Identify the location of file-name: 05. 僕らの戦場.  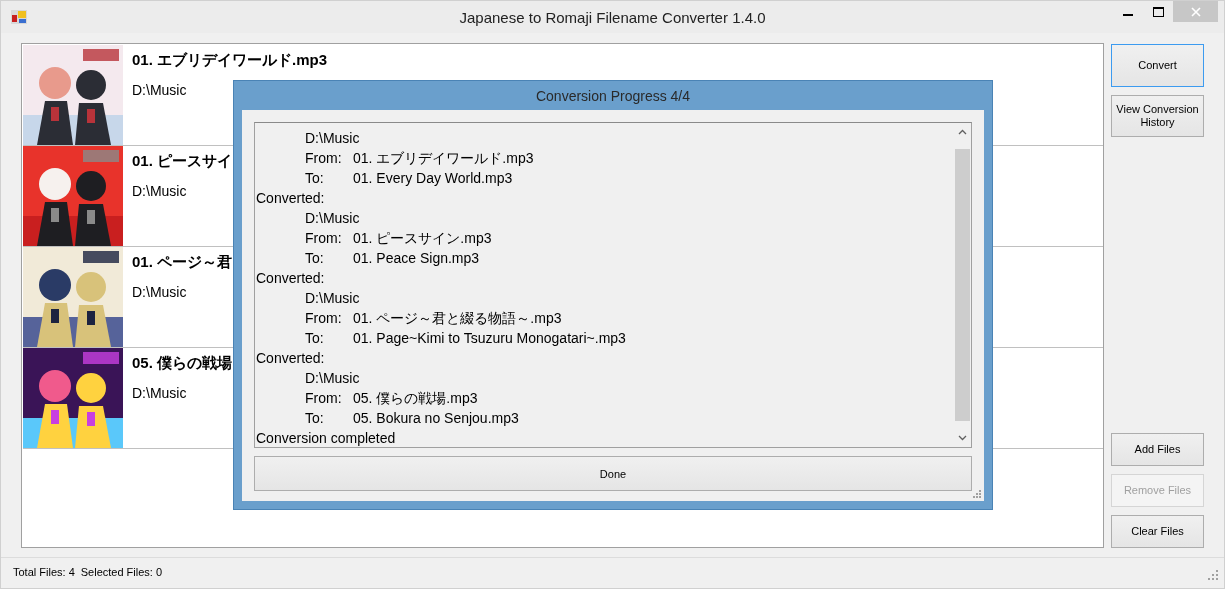
(182, 363).